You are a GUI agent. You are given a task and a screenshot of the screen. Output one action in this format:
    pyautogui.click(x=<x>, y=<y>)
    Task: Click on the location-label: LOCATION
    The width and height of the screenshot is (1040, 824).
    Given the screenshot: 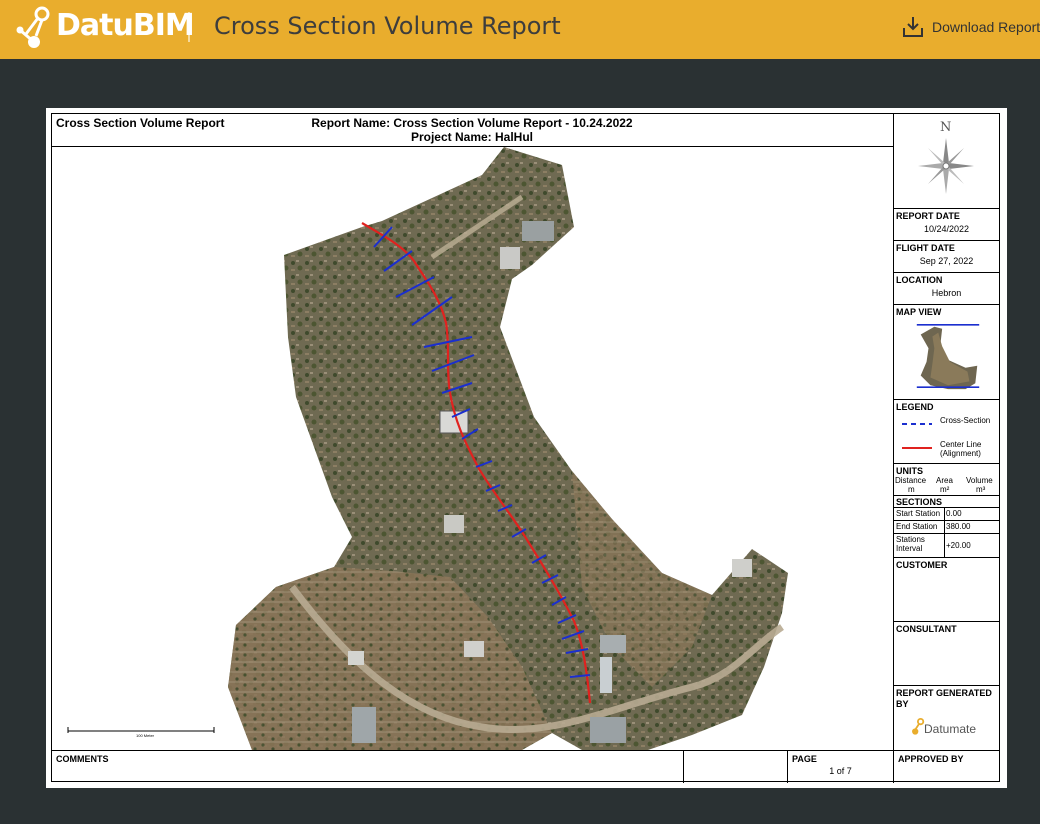 What is the action you would take?
    pyautogui.click(x=919, y=280)
    